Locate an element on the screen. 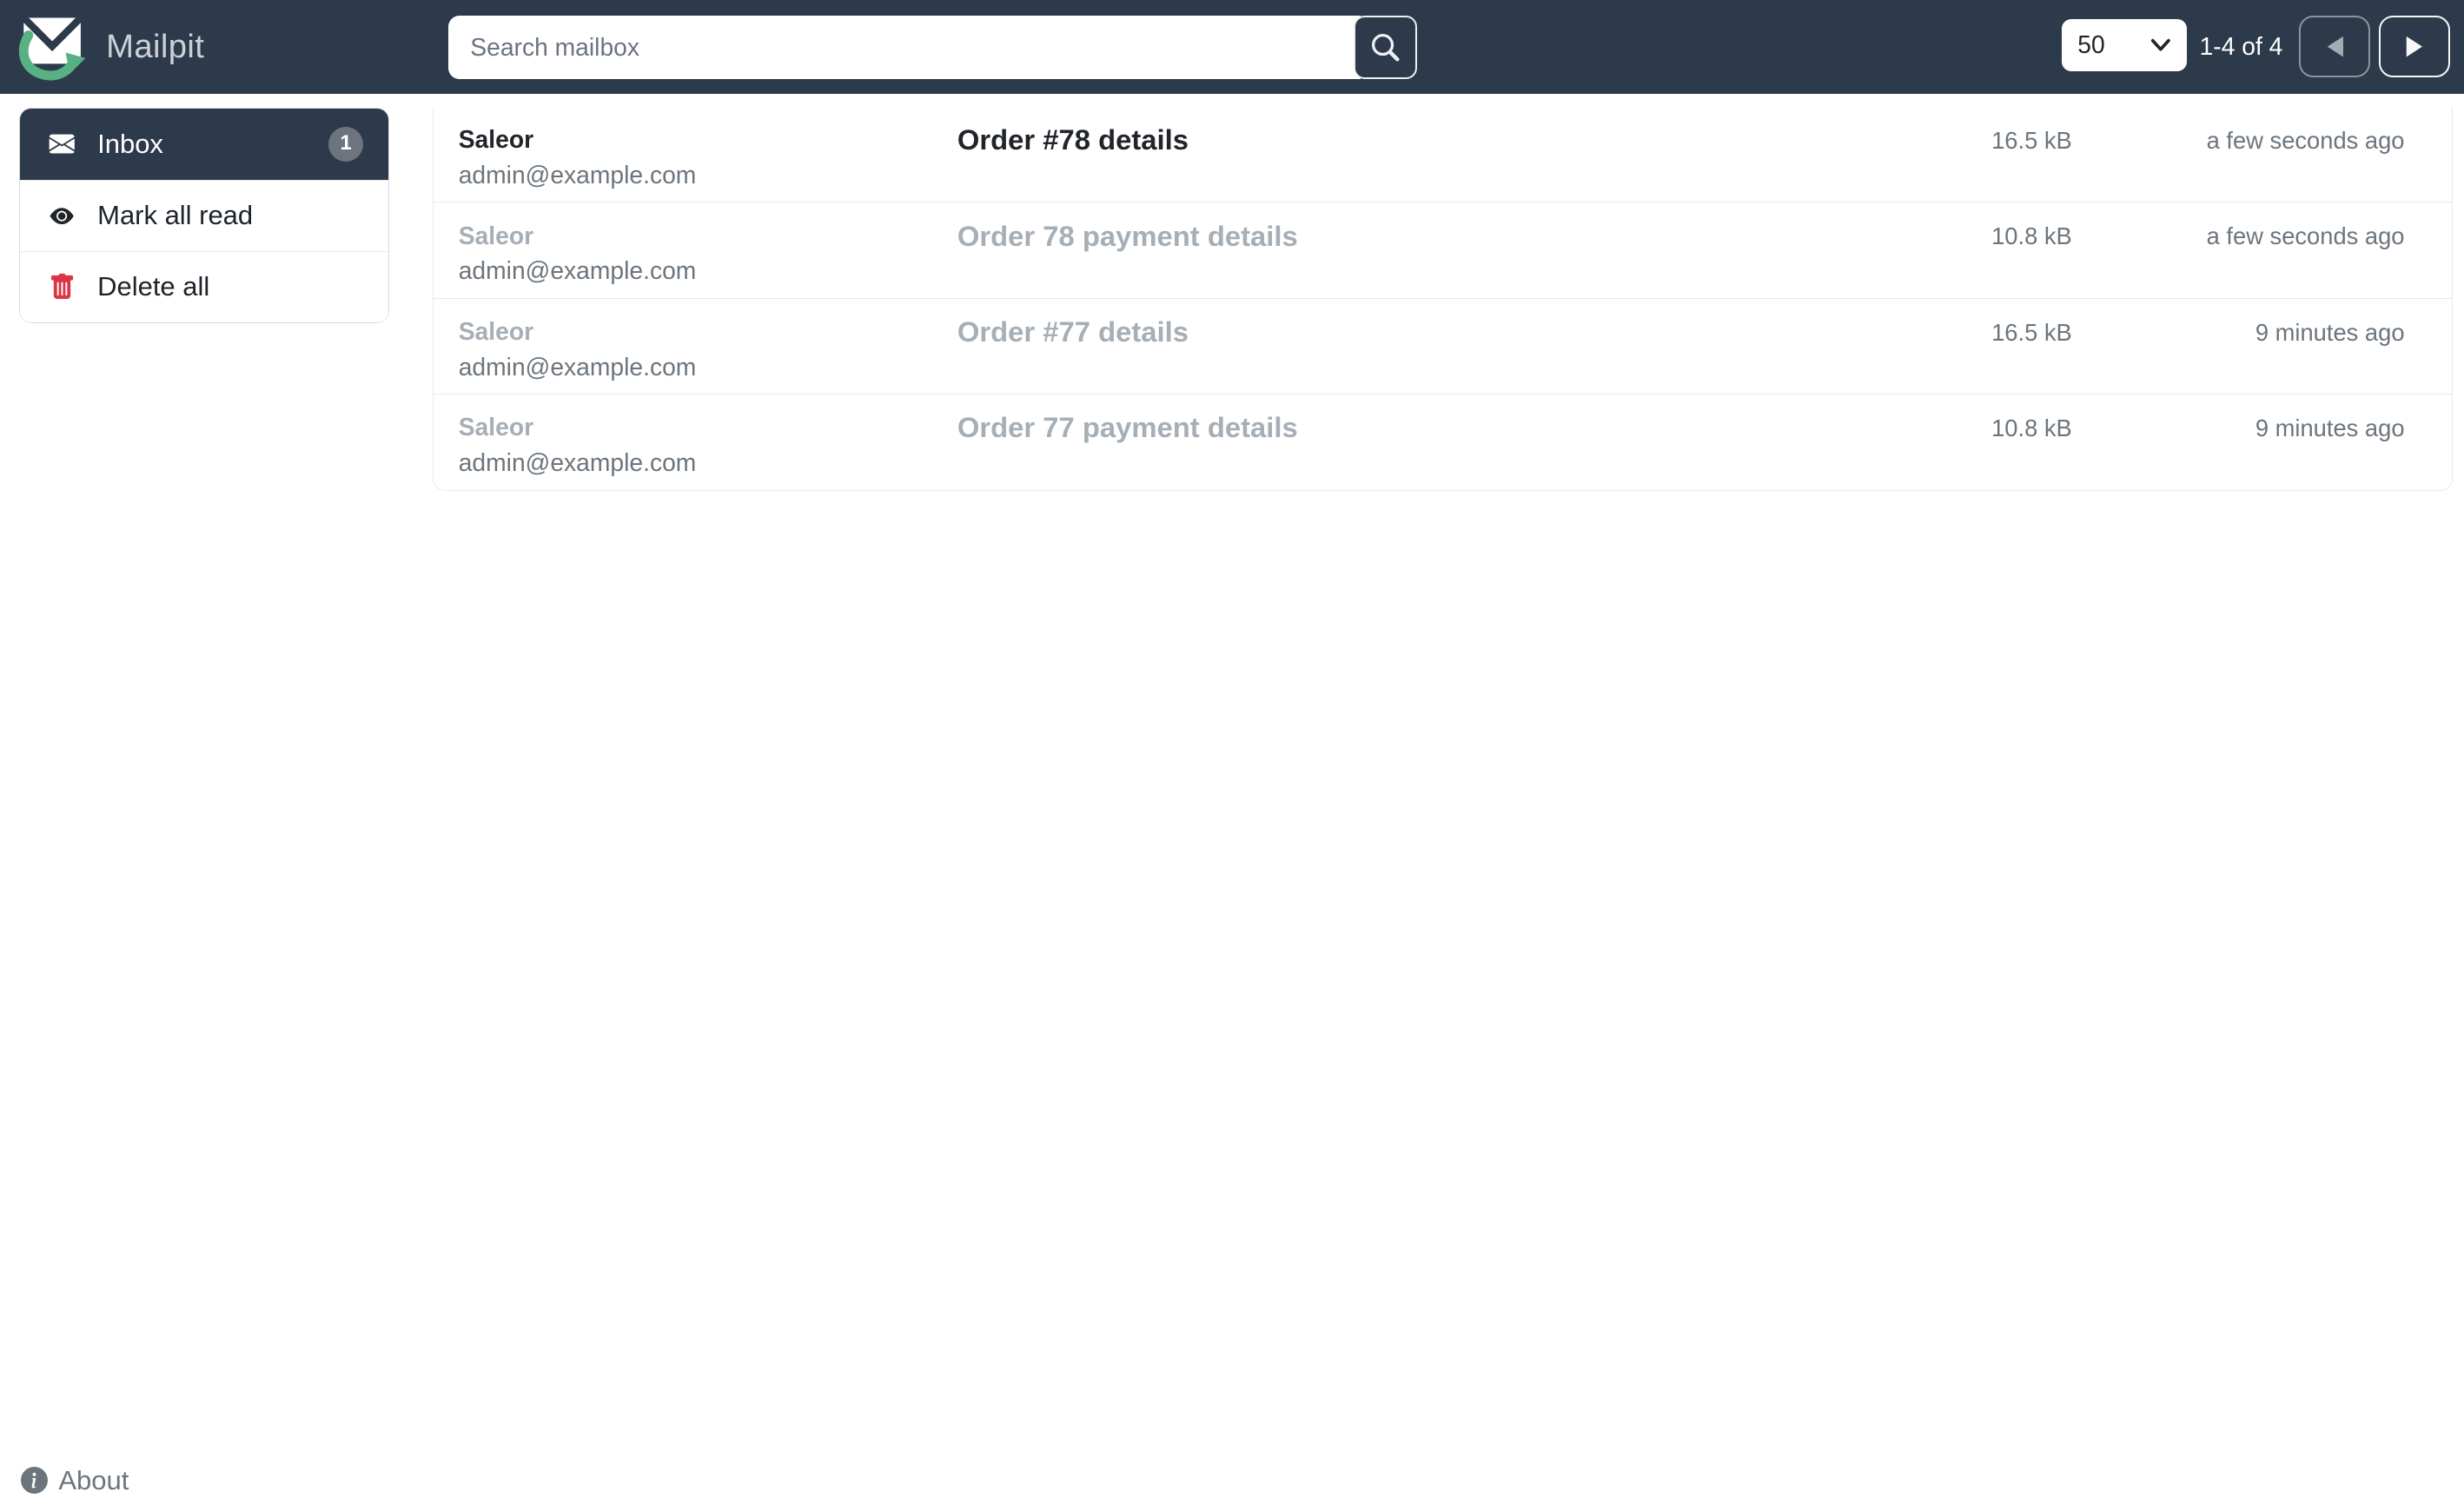 The image size is (2464, 1512). triangle-left-icon is located at coordinates (2335, 46).